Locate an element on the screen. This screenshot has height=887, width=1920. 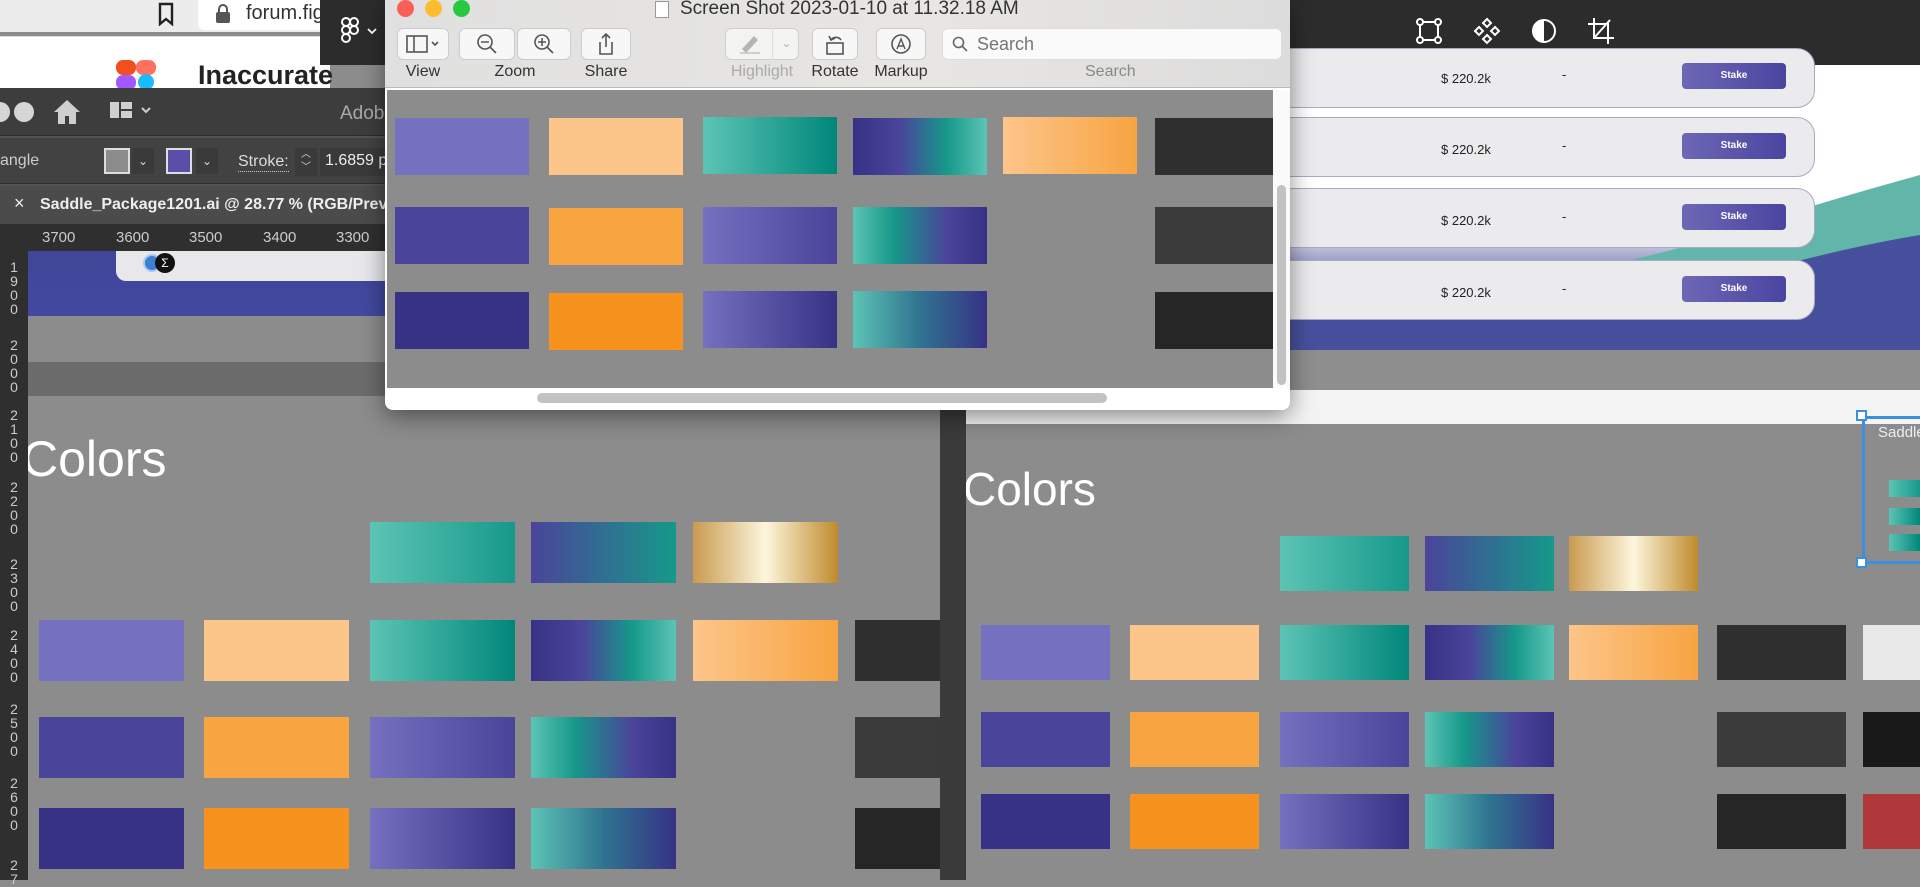
share-button is located at coordinates (606, 44).